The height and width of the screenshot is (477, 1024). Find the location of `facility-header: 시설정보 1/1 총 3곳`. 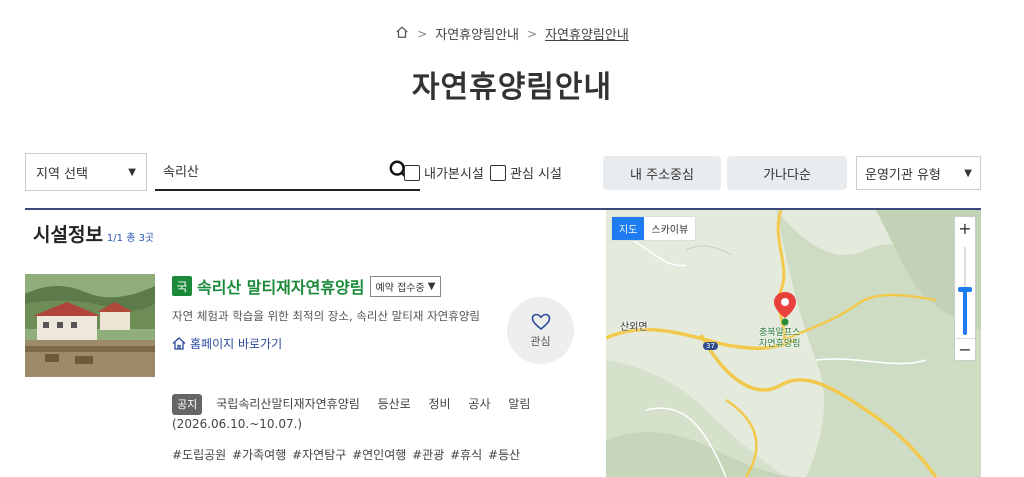

facility-header: 시설정보 1/1 총 3곳 is located at coordinates (93, 233).